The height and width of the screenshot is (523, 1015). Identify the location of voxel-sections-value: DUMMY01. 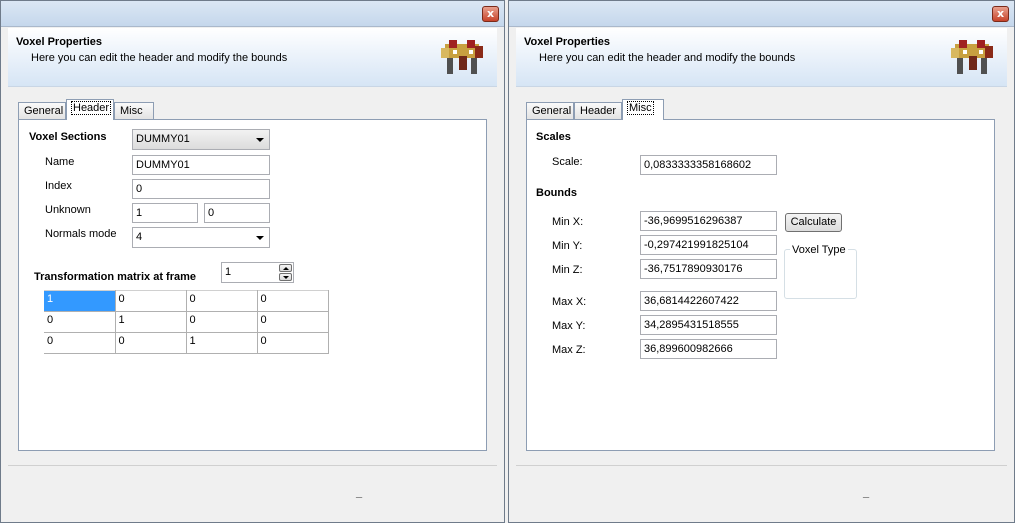
(163, 139).